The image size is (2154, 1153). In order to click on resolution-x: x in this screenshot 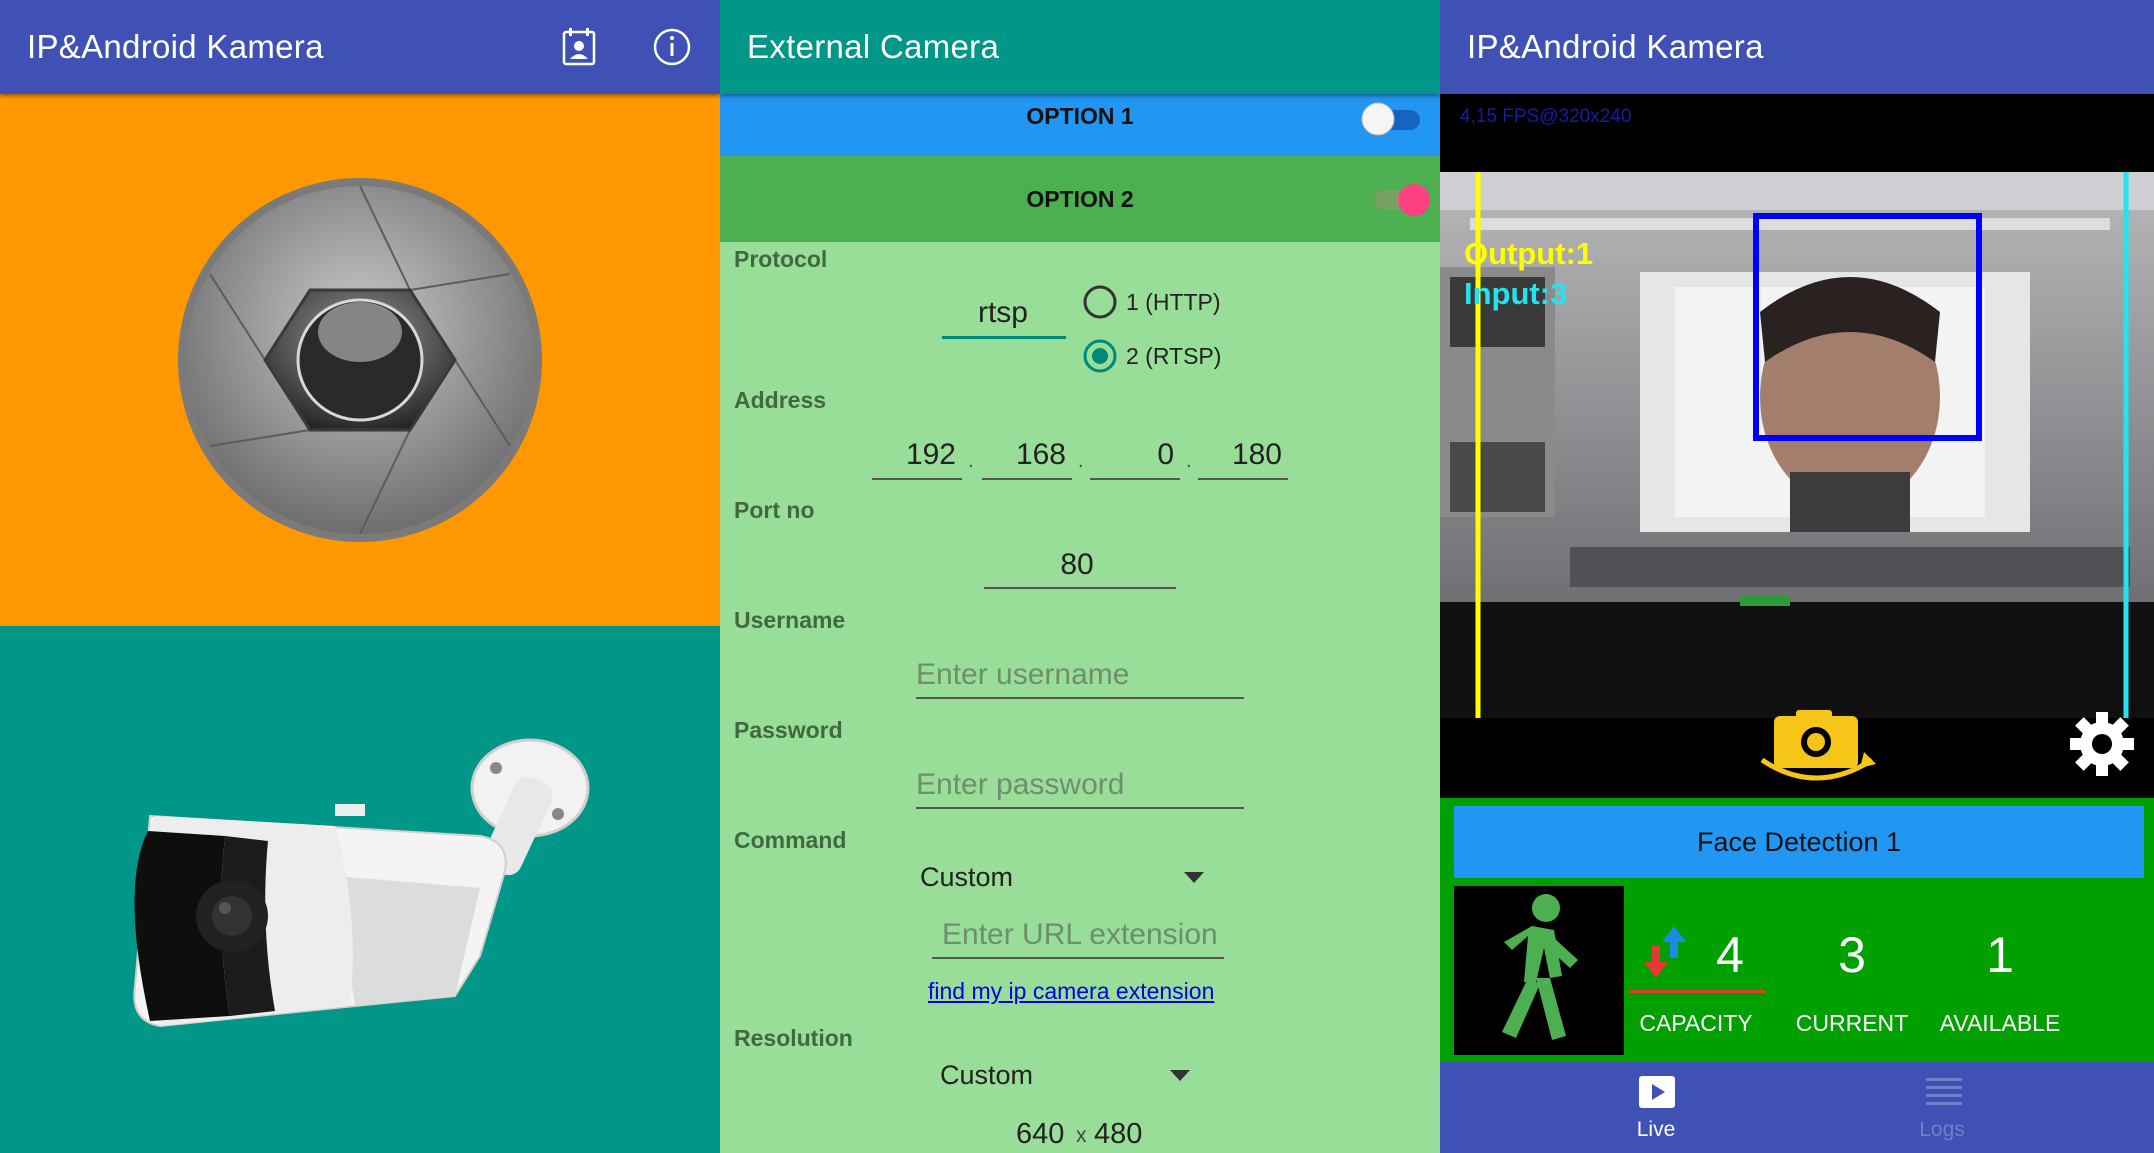, I will do `click(1081, 1135)`.